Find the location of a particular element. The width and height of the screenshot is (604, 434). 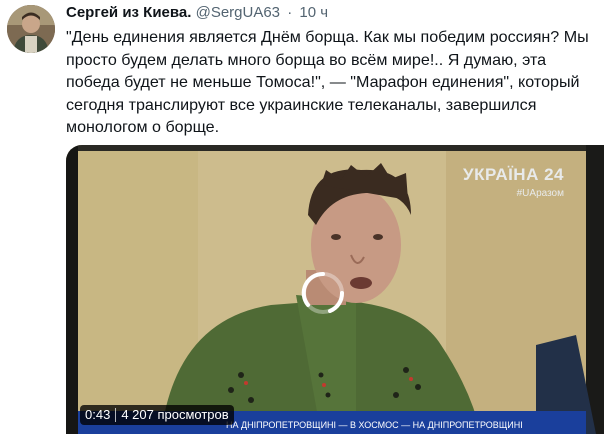

channel-logo: УКРАЇНА 24 #UAразом is located at coordinates (513, 182).